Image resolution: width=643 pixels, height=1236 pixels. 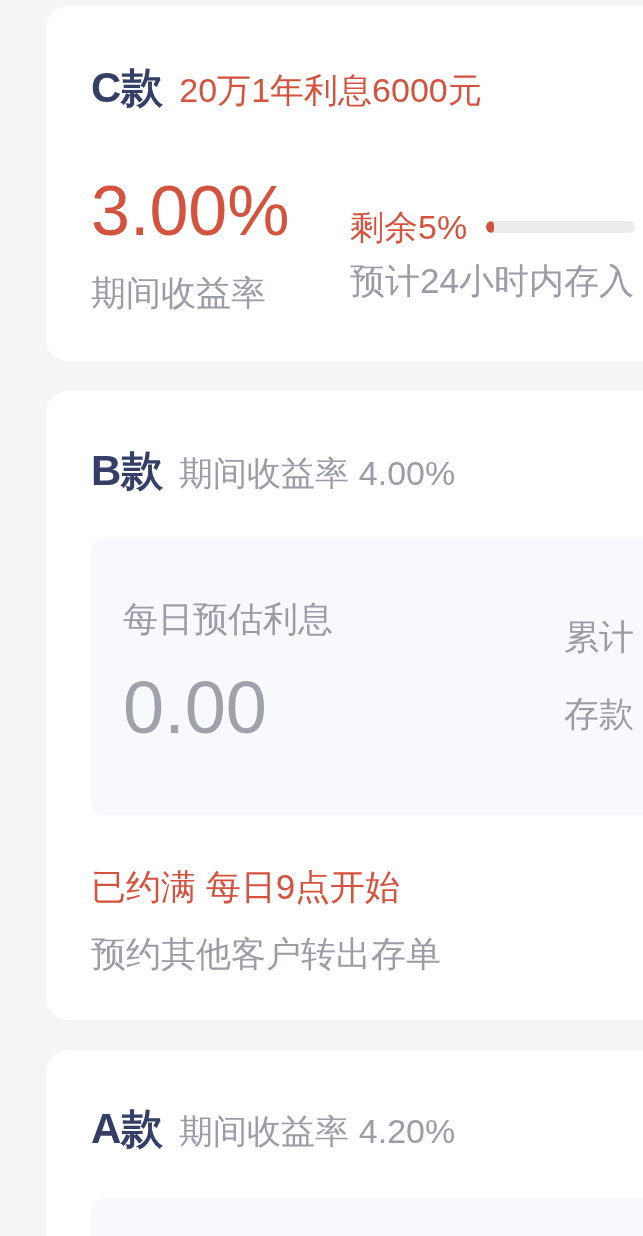 I want to click on rate-label: 期间收益率, so click(x=178, y=293).